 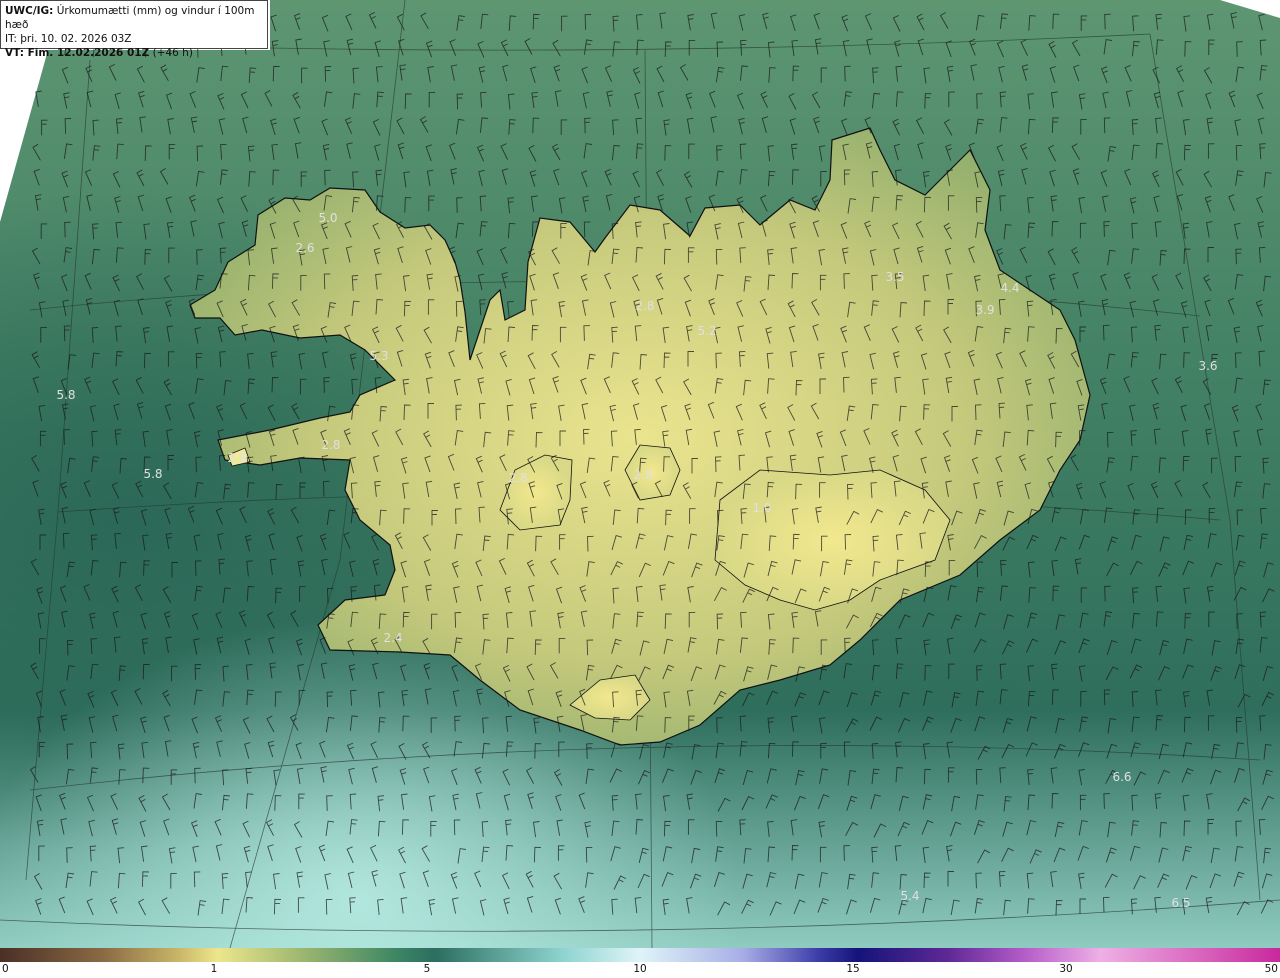 I want to click on colorbar, so click(x=640, y=955).